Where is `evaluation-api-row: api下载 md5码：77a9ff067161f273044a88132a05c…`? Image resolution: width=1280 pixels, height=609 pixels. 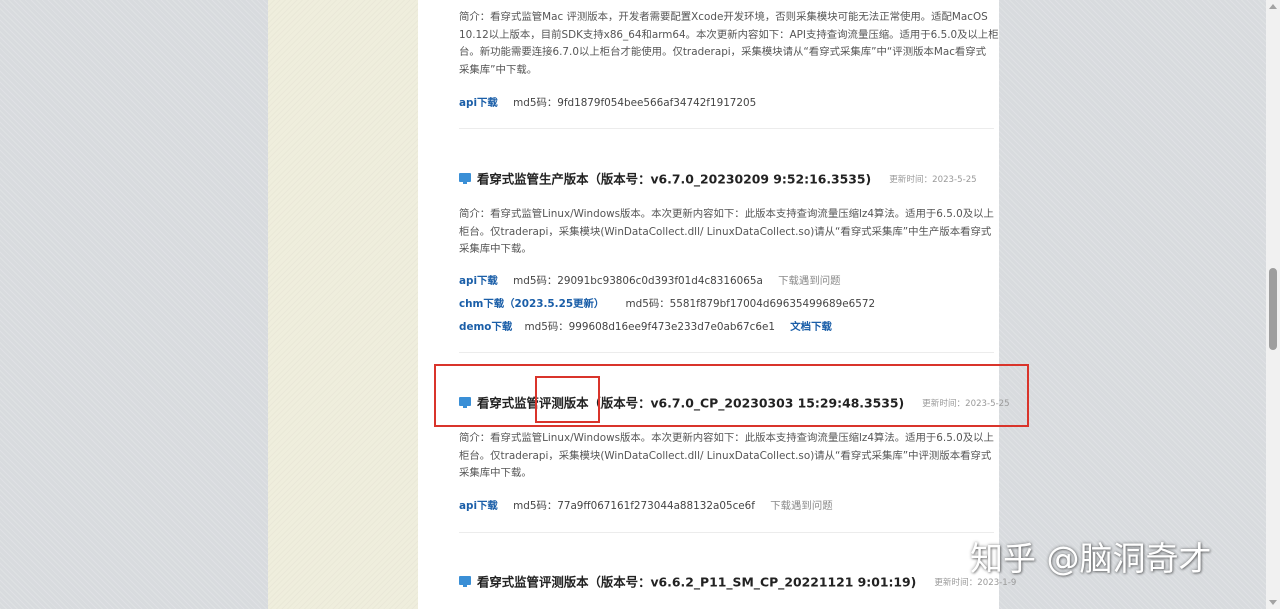
evaluation-api-row: api下载 md5码：77a9ff067161f273044a88132a05c… is located at coordinates (646, 504).